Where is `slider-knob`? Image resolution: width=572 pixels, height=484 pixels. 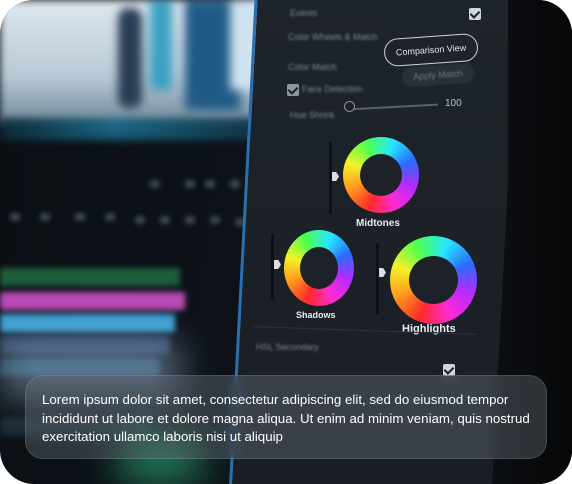
slider-knob is located at coordinates (349, 106).